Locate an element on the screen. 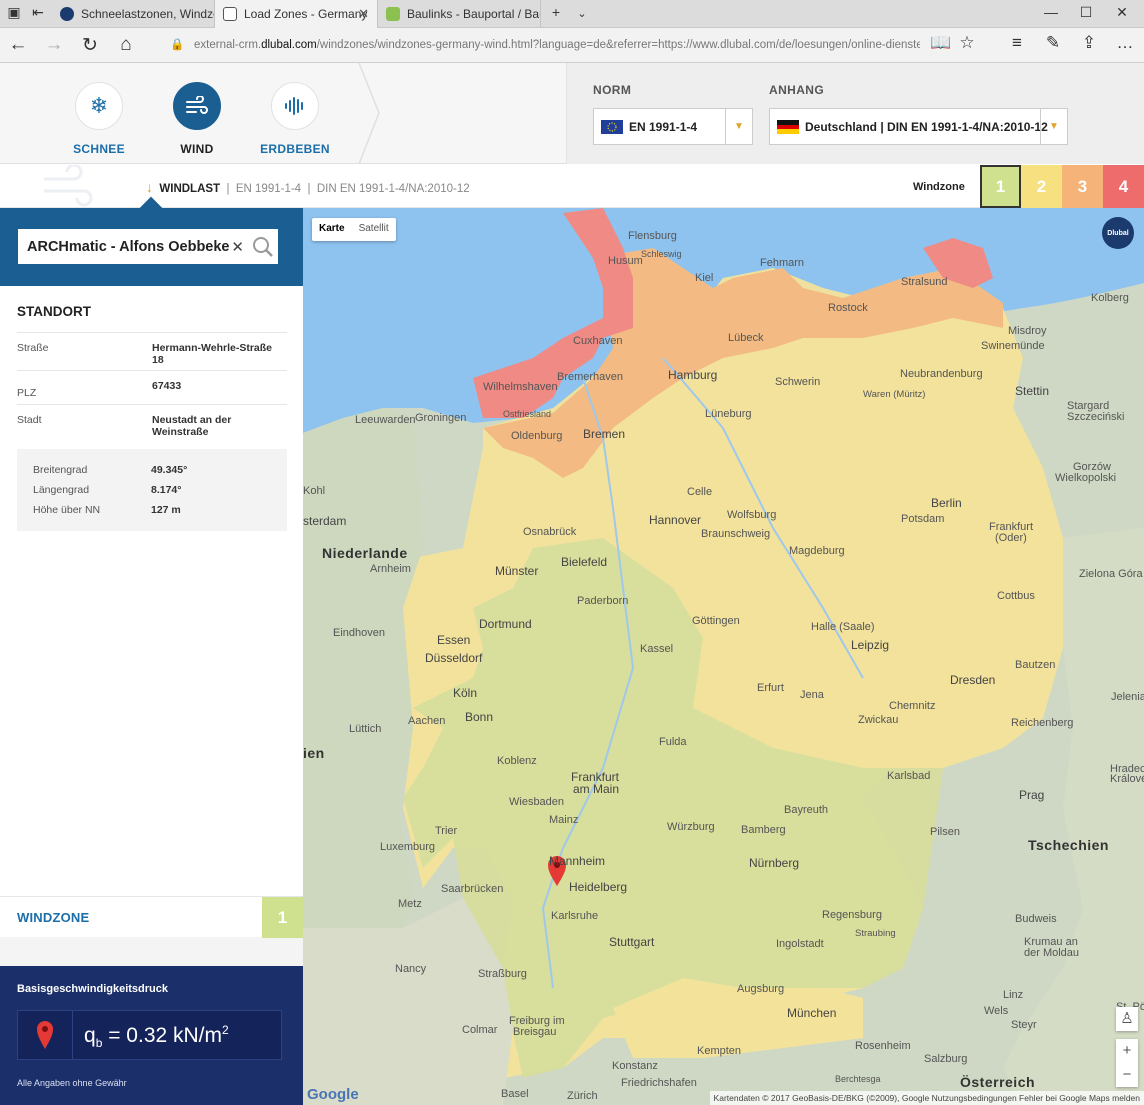  tab-manager-icon: ▣ is located at coordinates (14, 12).